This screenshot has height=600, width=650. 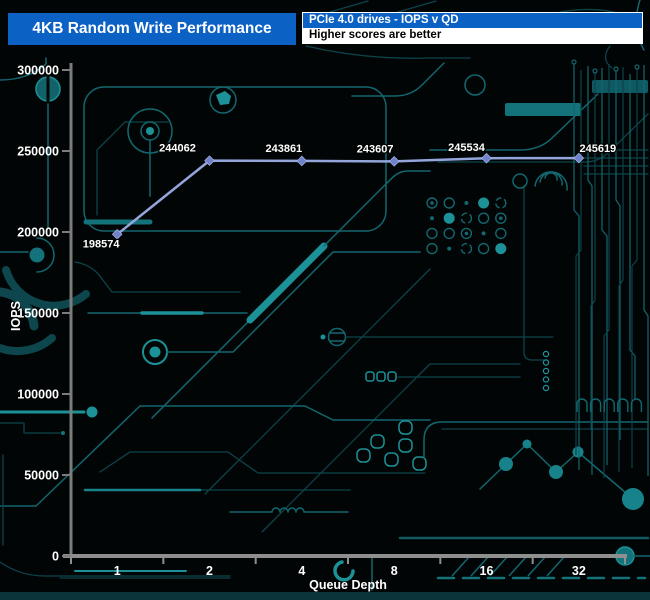 I want to click on note-row: Higher scores are better, so click(x=472, y=35).